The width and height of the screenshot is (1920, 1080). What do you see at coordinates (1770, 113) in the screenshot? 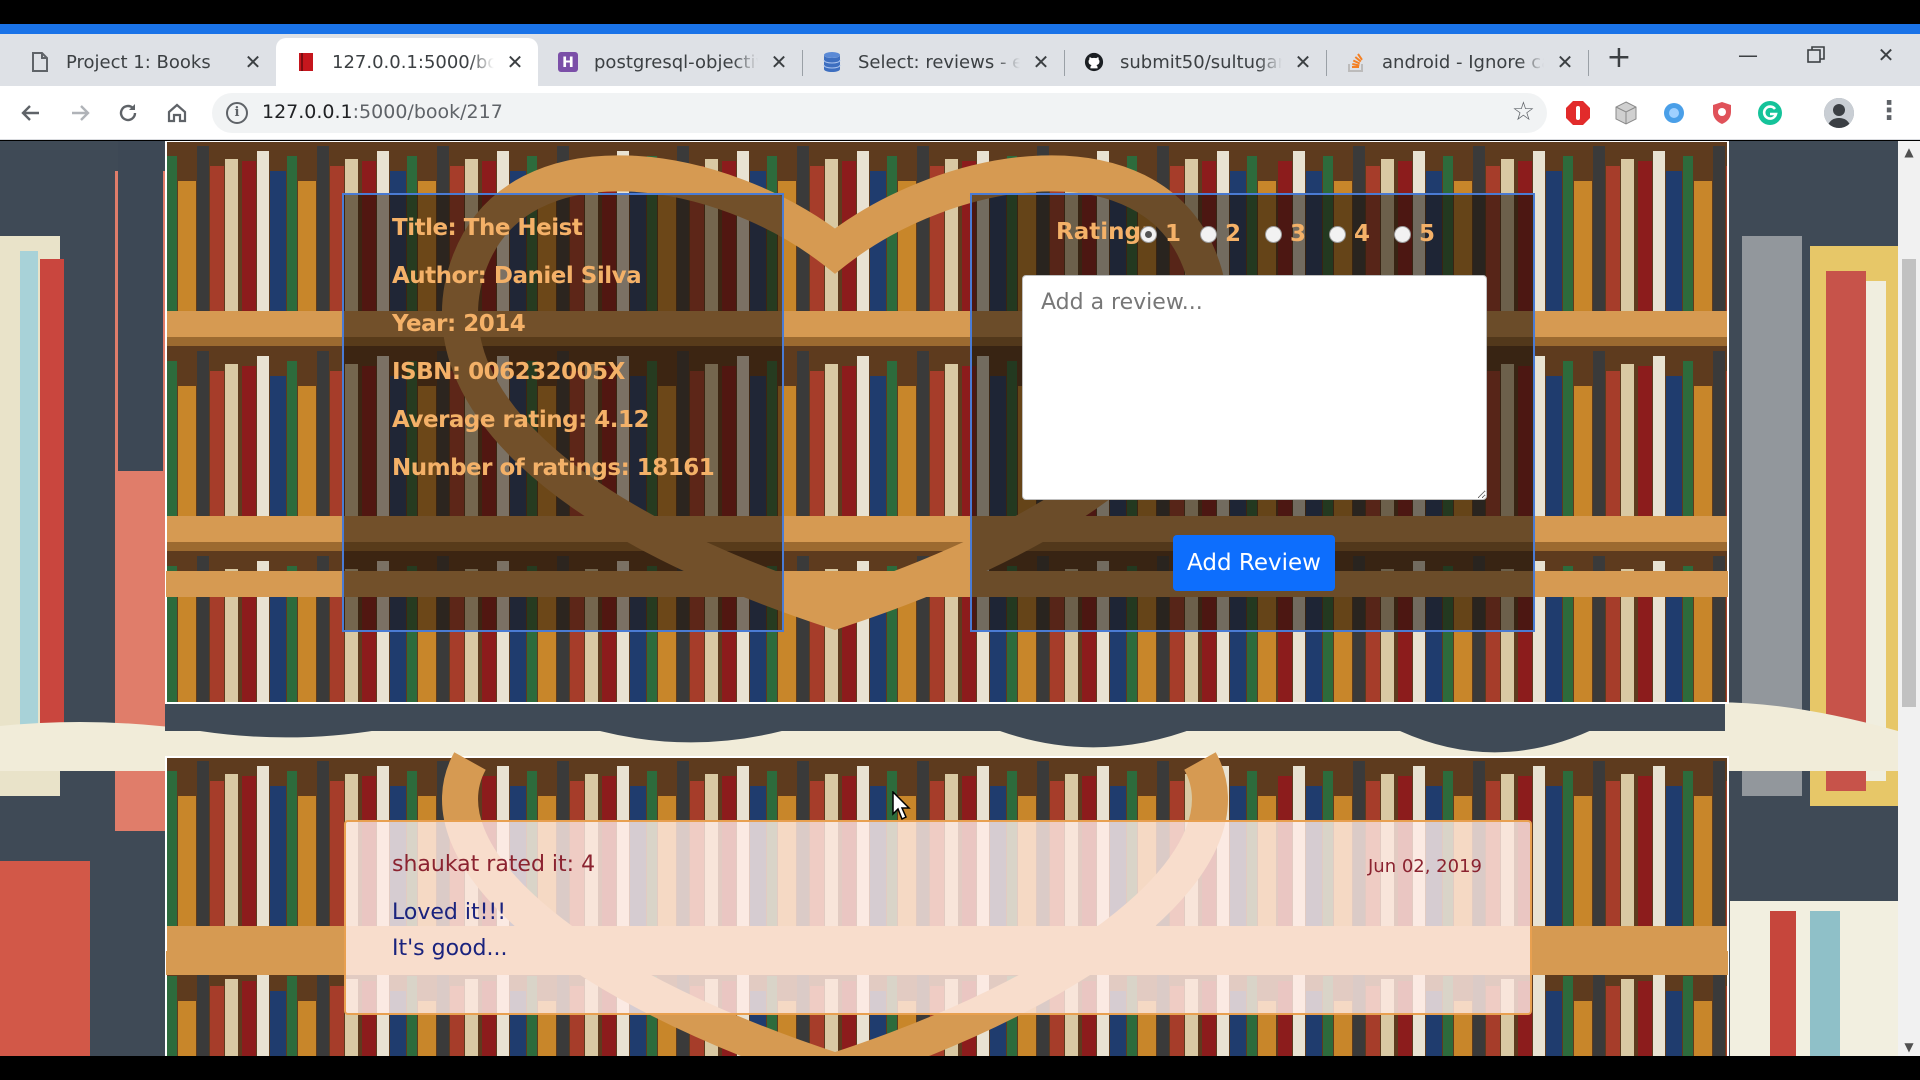
I see `grammarly-extension-icon` at bounding box center [1770, 113].